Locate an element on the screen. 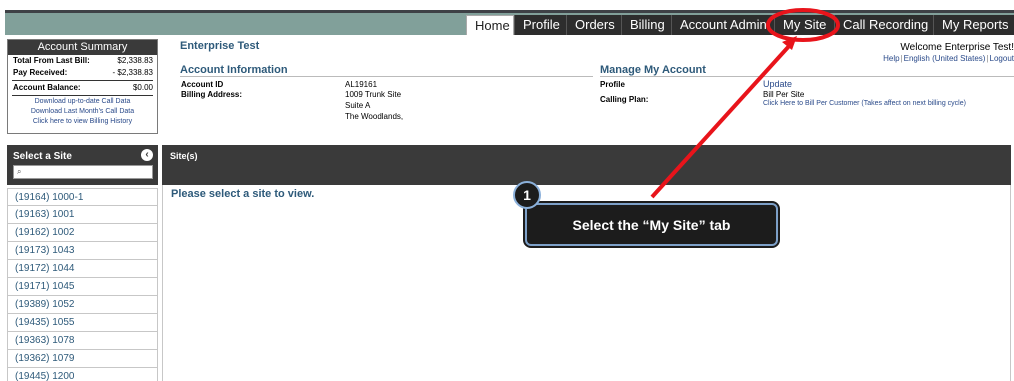 The height and width of the screenshot is (381, 1014). sites-panel-header: Site(s) is located at coordinates (586, 165).